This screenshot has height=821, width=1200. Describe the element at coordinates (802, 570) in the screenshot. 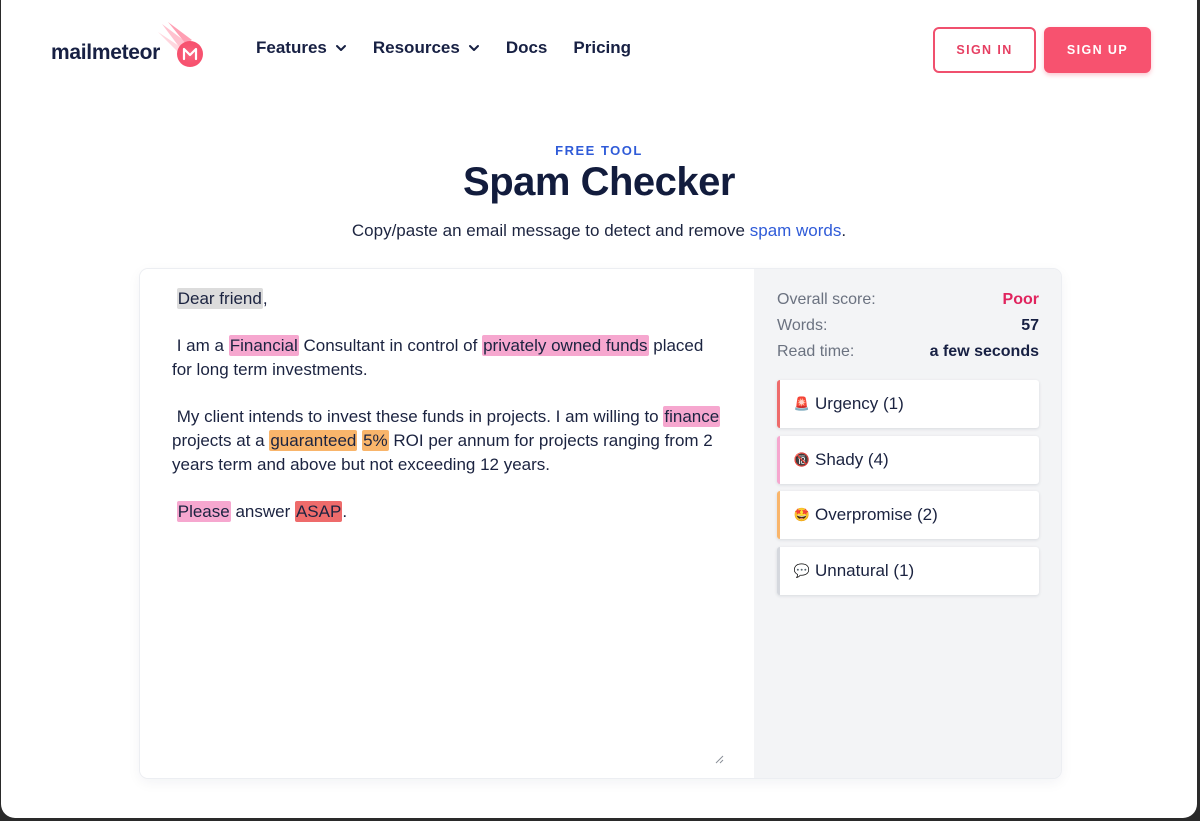

I see `speech-bubble-icon: 💬` at that location.